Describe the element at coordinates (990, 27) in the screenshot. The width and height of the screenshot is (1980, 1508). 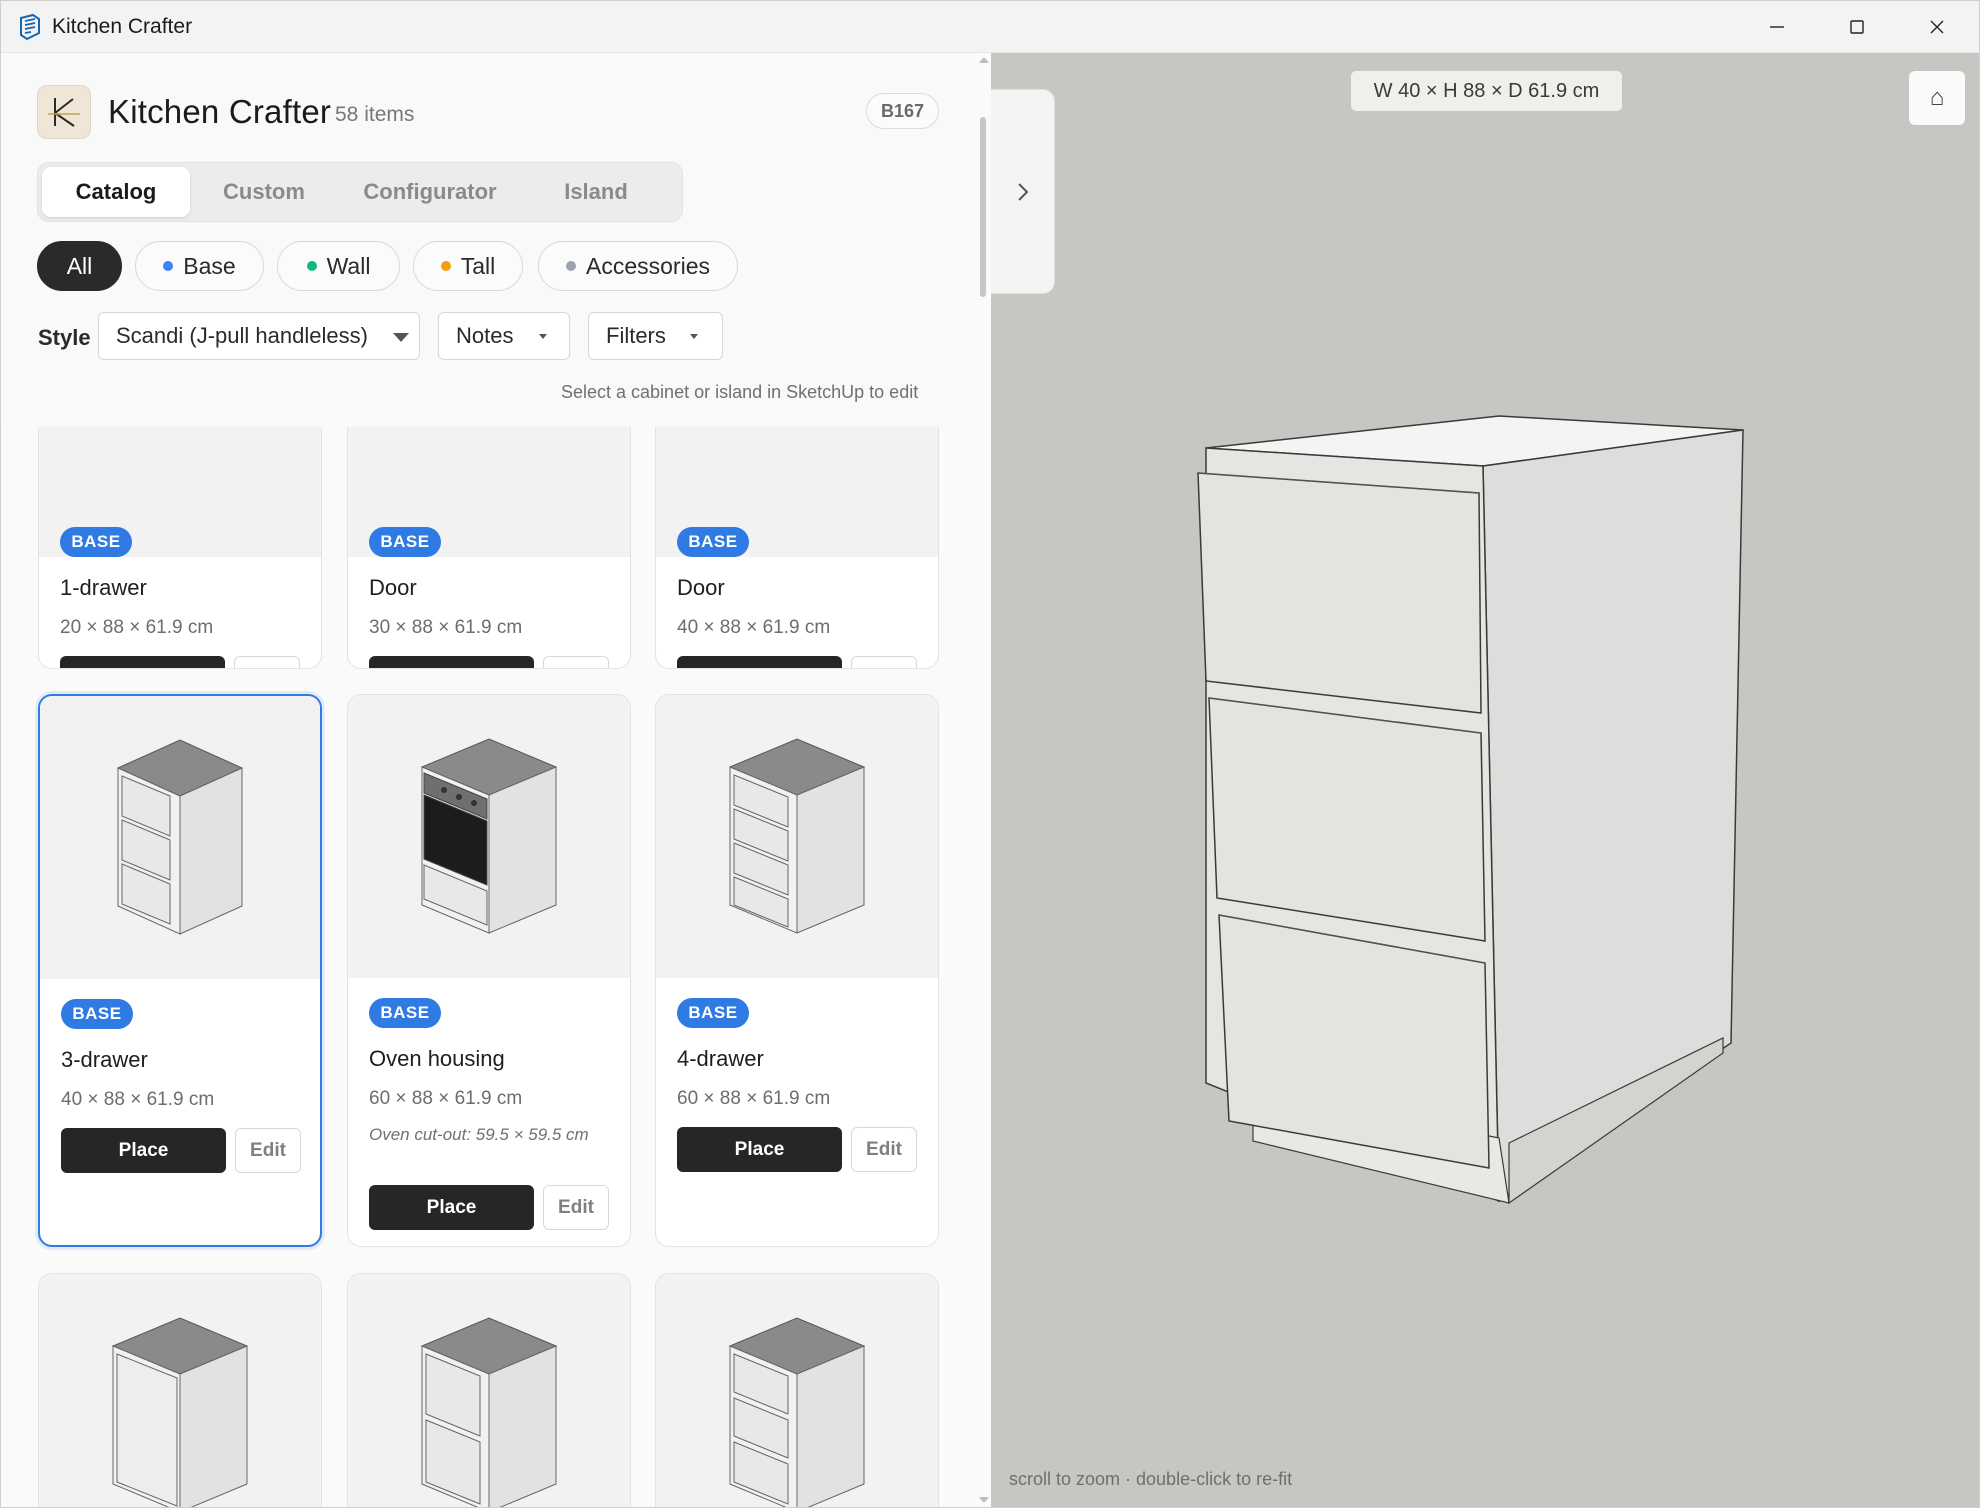
I see `title-bar: Kitchen Crafter` at that location.